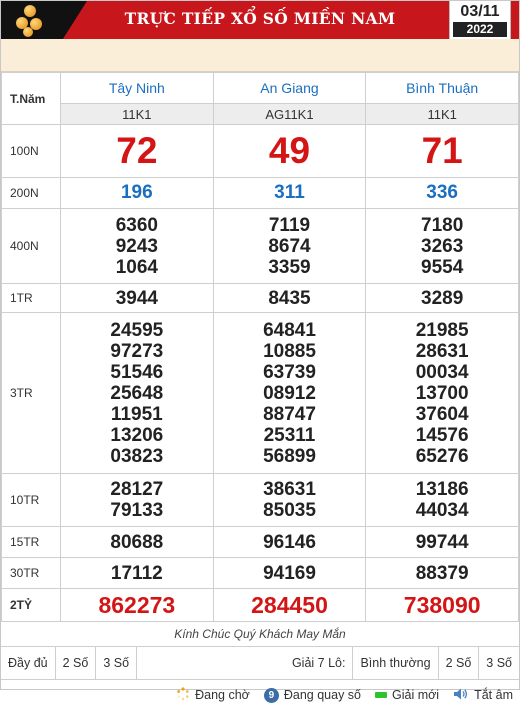 Image resolution: width=520 pixels, height=710 pixels. What do you see at coordinates (260, 55) in the screenshot?
I see `info-strip` at bounding box center [260, 55].